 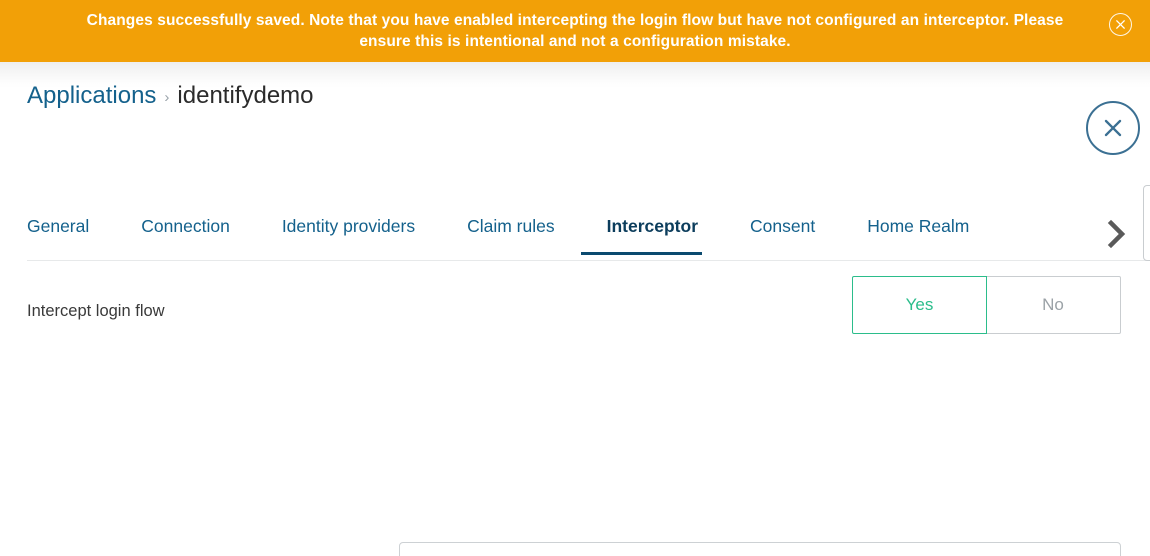 I want to click on toggle-option-label: Yes, so click(x=919, y=304).